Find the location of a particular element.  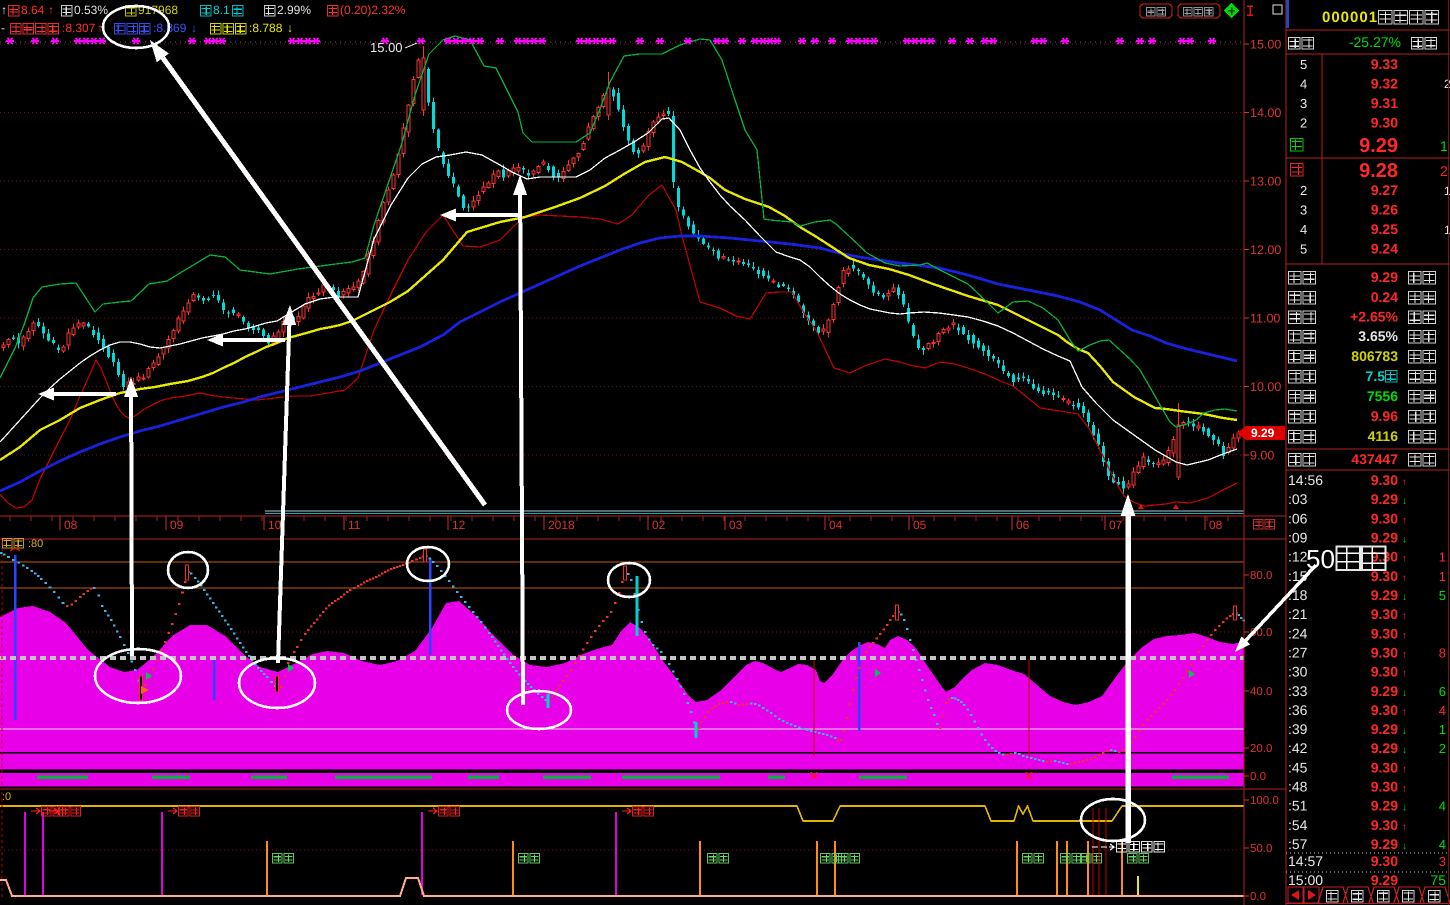

svg-text: 14:56 is located at coordinates (1305, 480).